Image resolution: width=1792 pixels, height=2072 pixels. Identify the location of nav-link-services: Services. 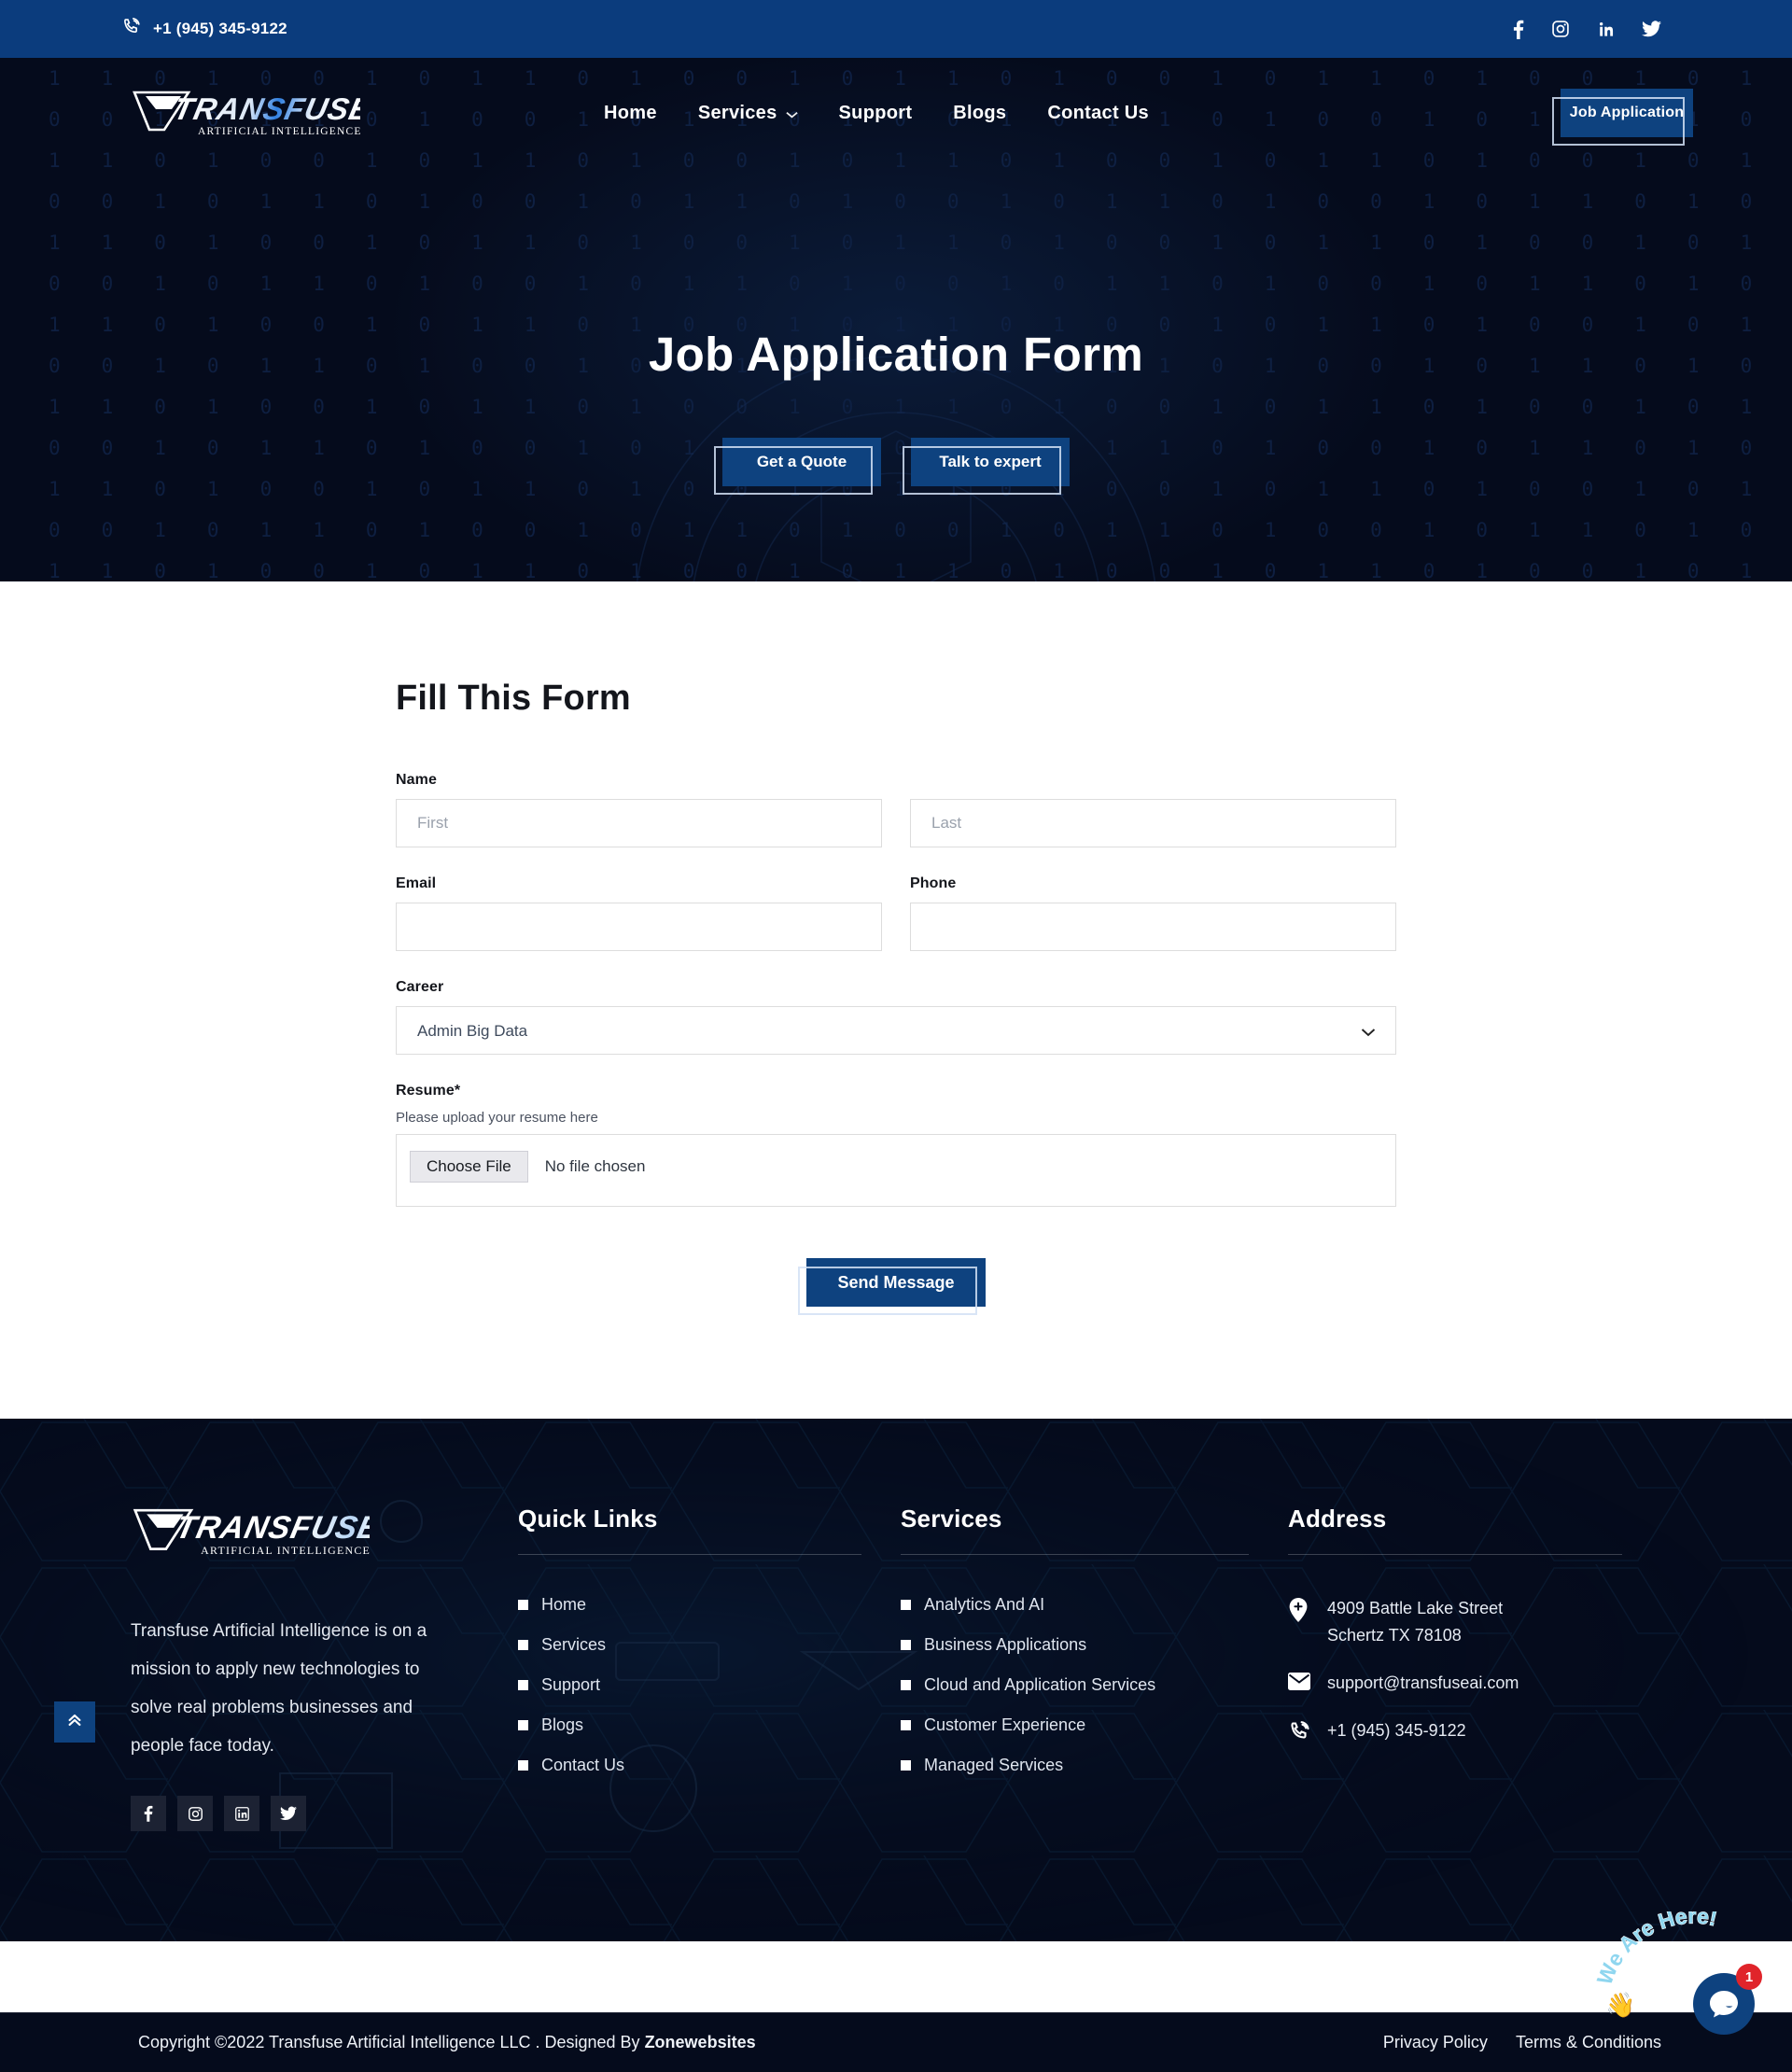
(748, 113).